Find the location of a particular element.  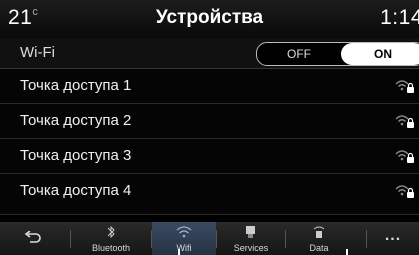

top-bar: 21c Устройства 1:14 is located at coordinates (209, 19).